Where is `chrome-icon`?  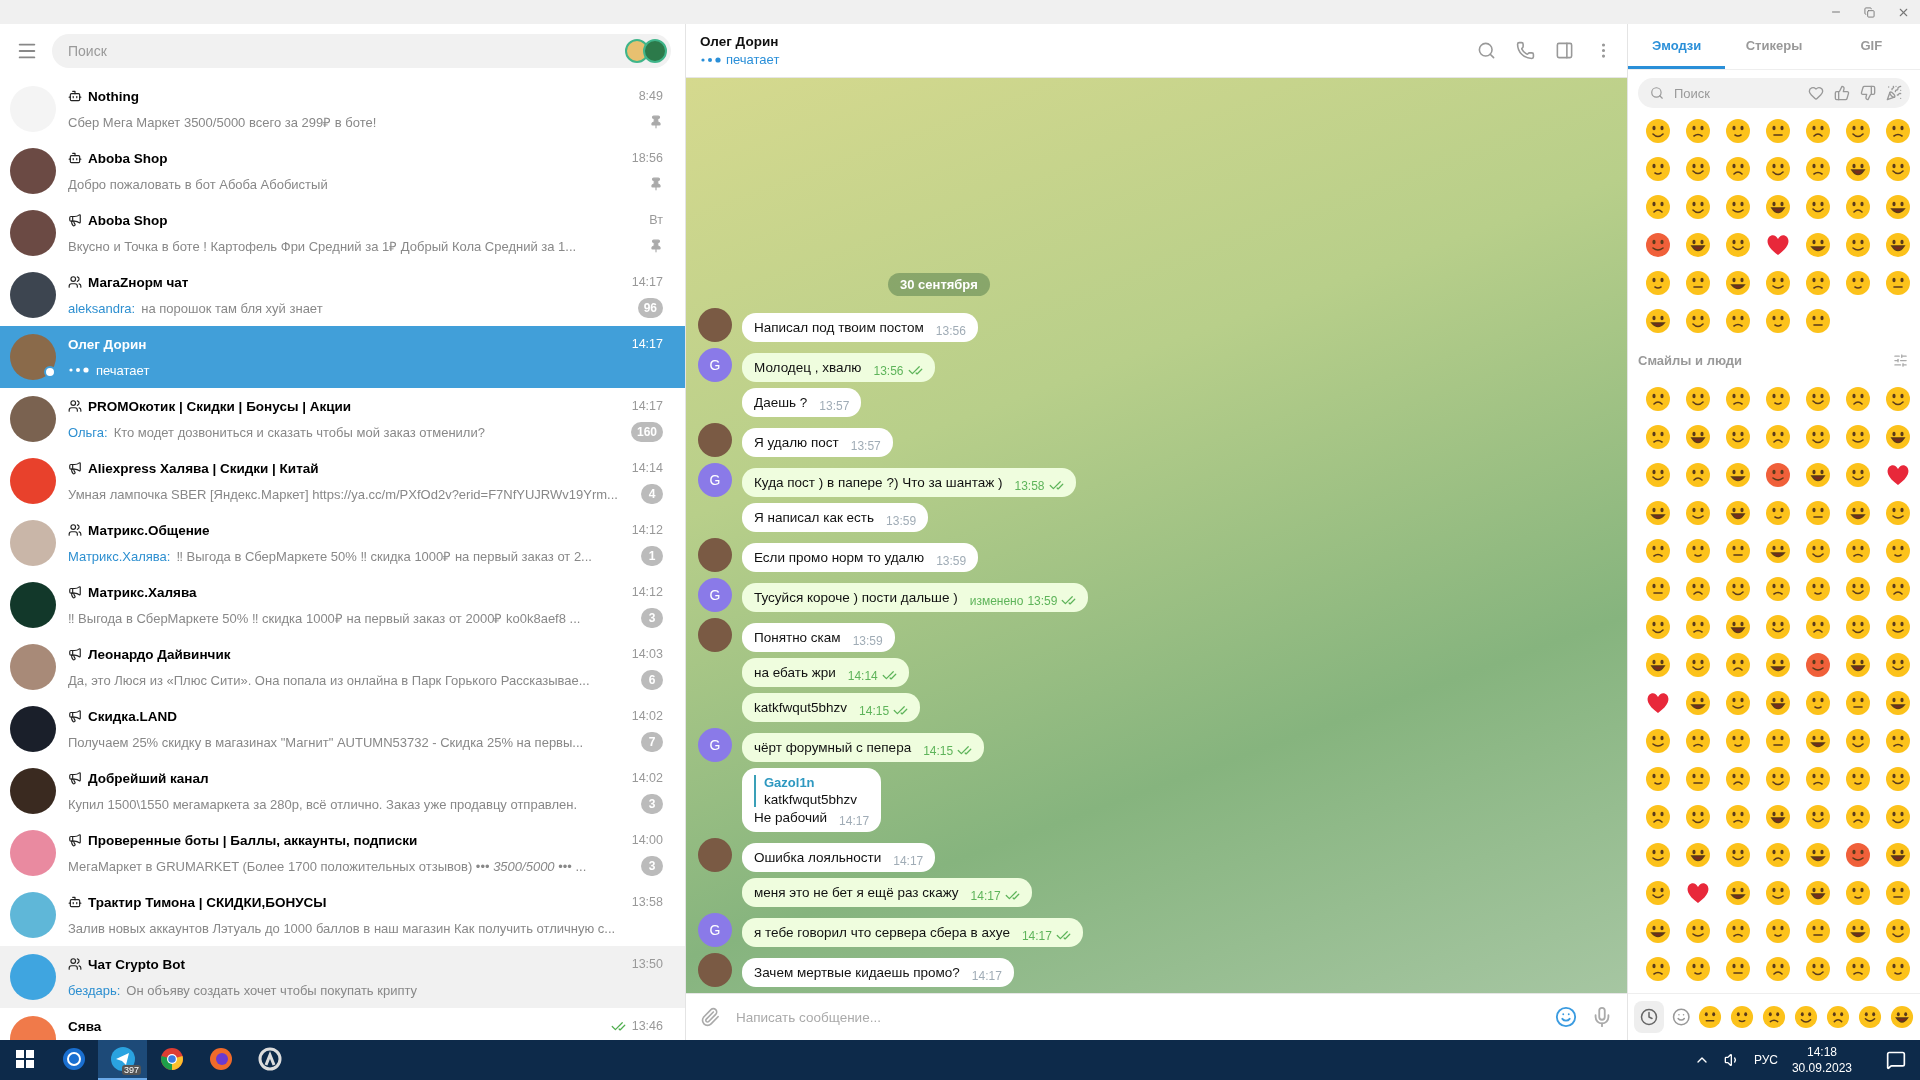
chrome-icon is located at coordinates (171, 1059).